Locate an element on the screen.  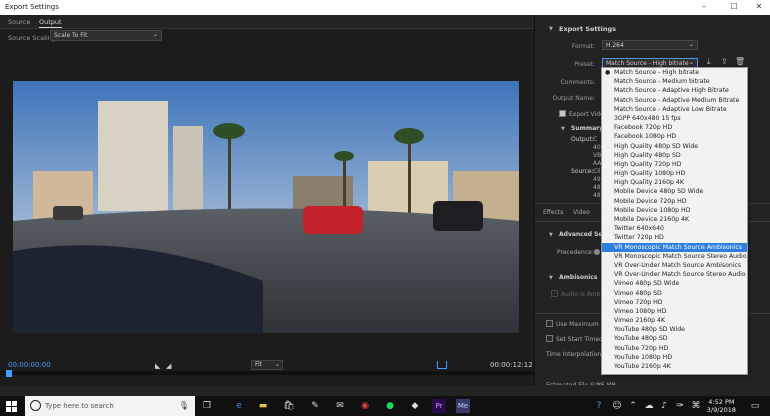
tab-source: Source is located at coordinates (19, 22).